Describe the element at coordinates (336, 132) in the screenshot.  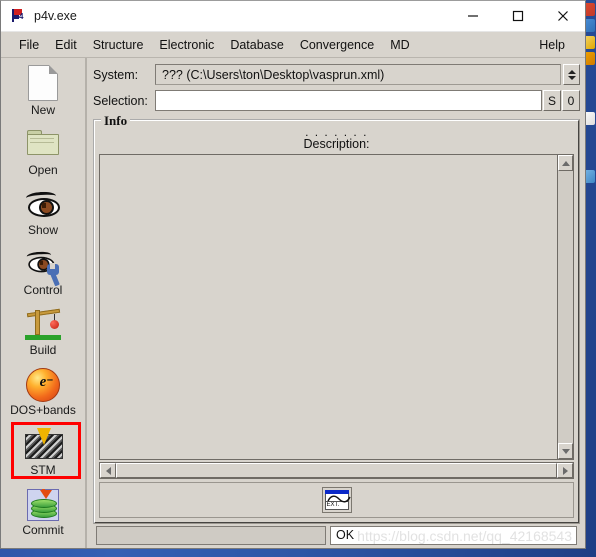
I see `info-dots: . . . . . . .` at that location.